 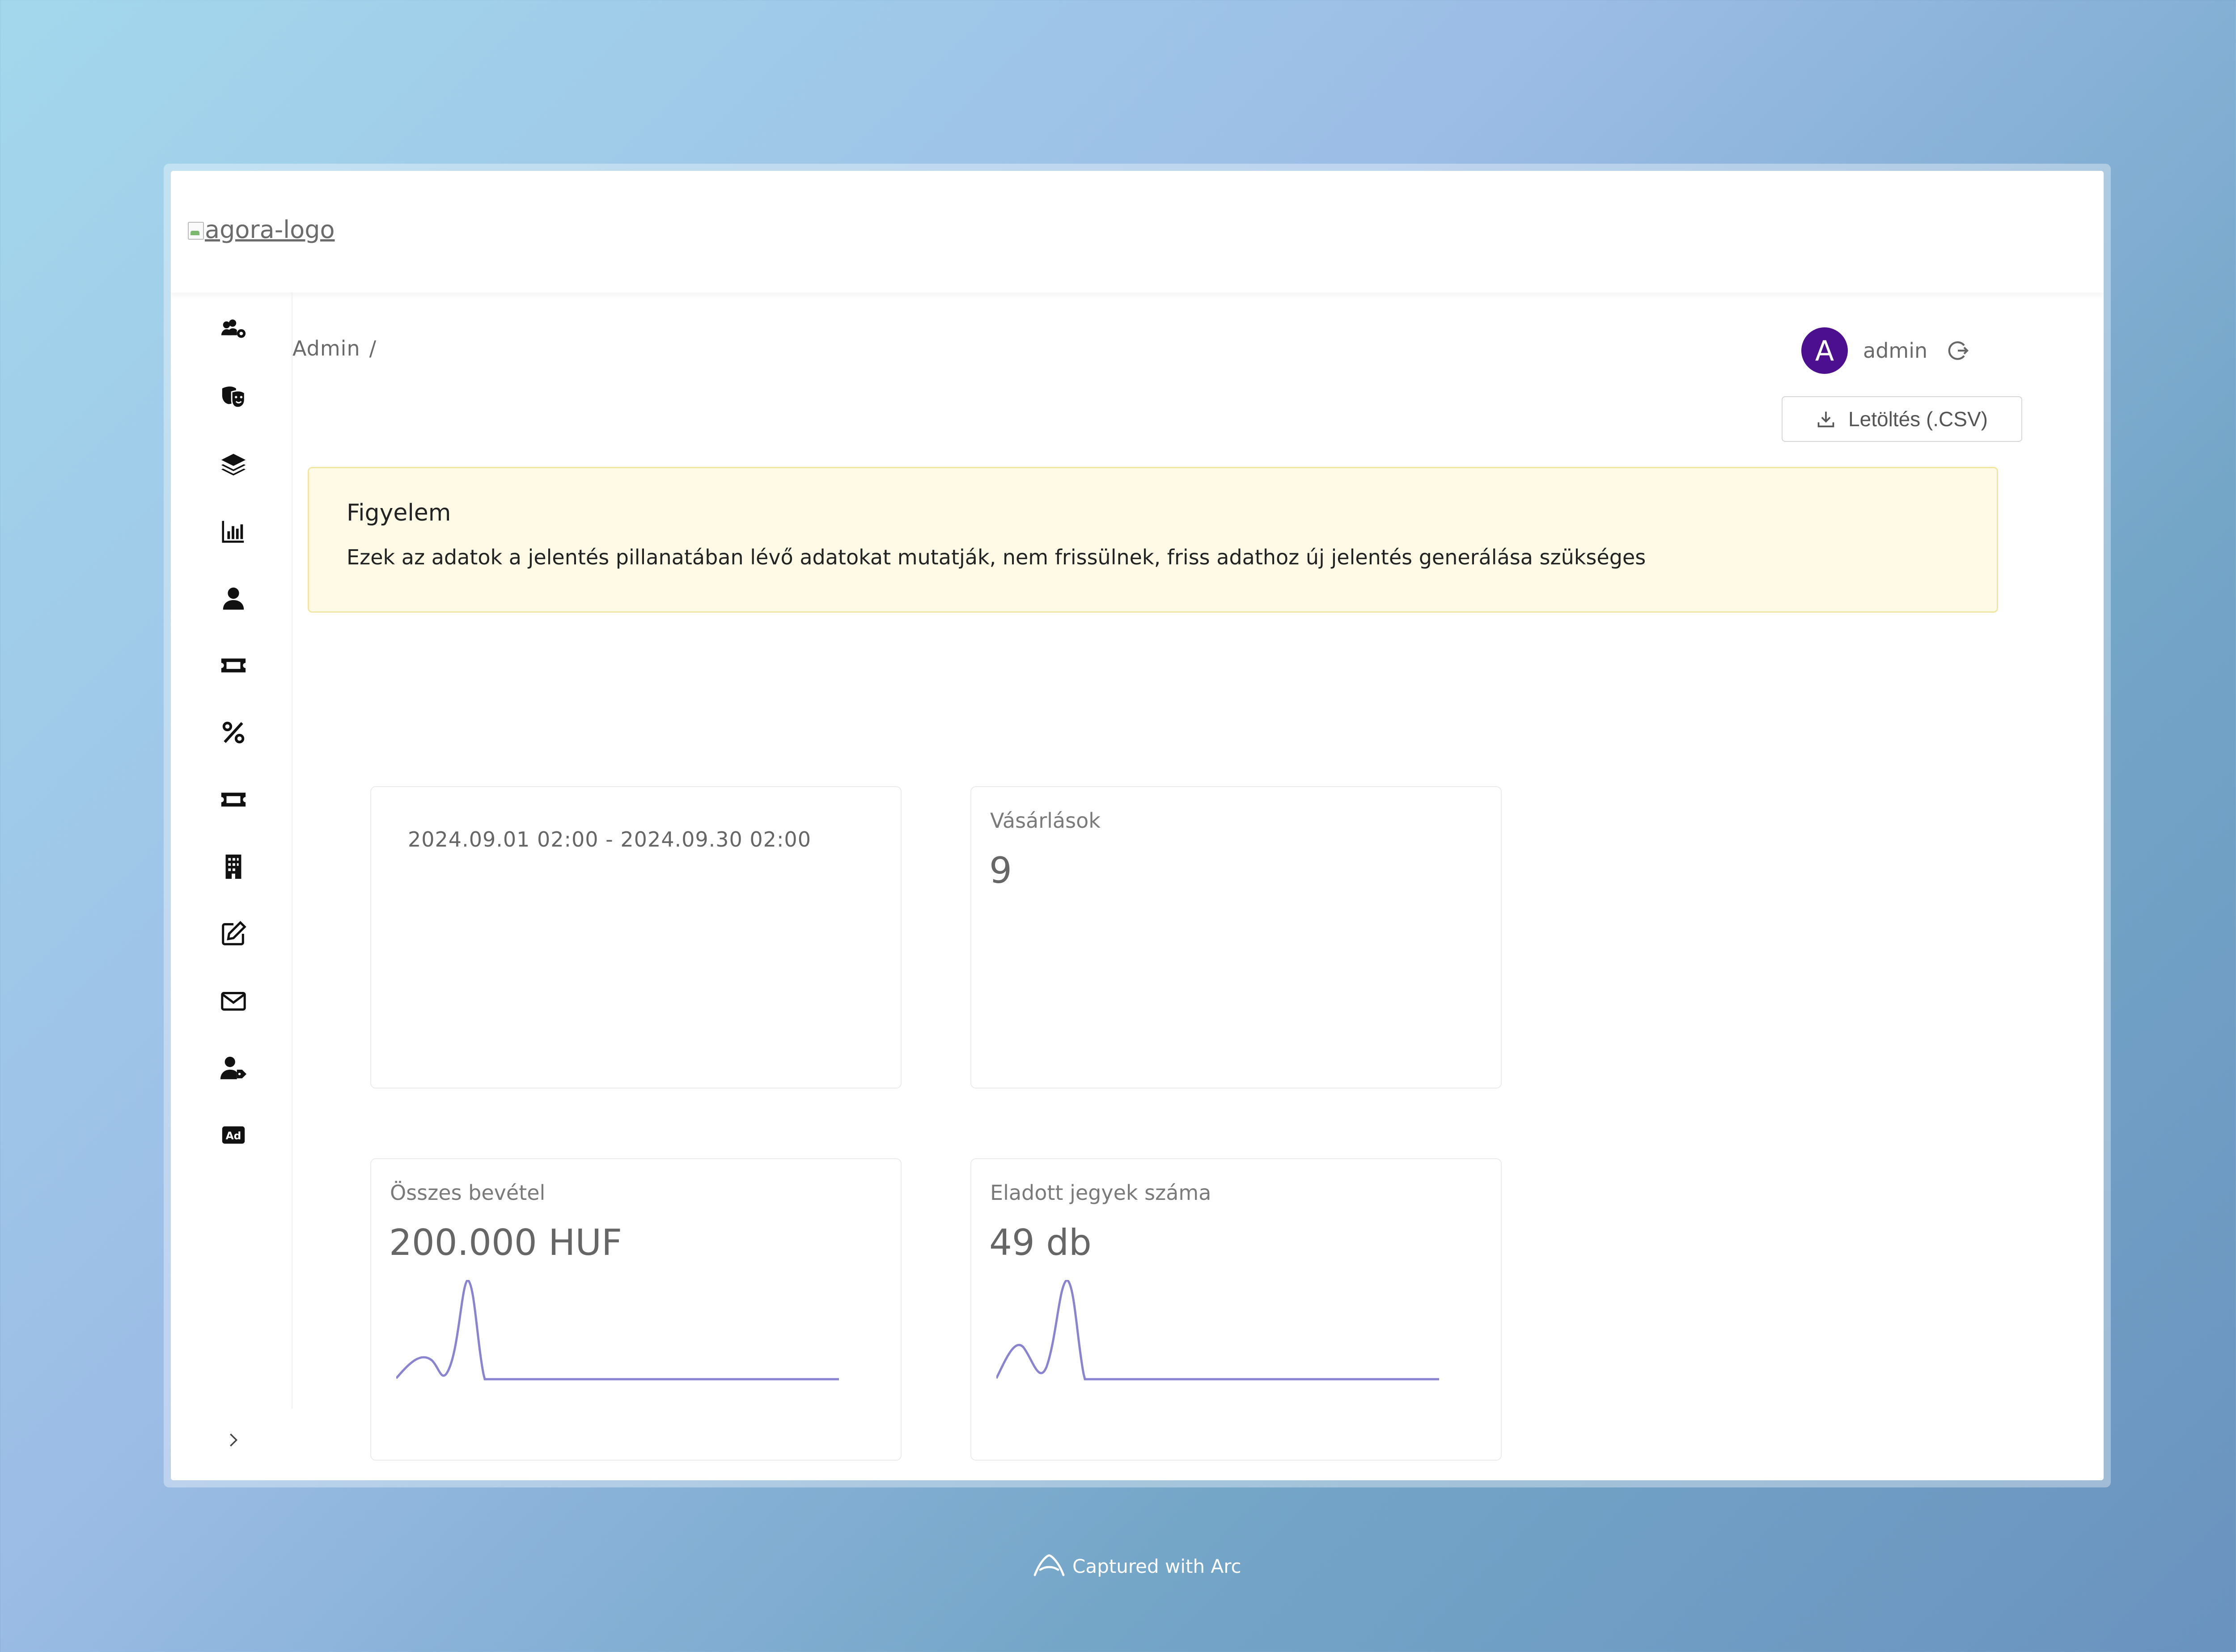 What do you see at coordinates (234, 531) in the screenshot?
I see `bar-chart-icon` at bounding box center [234, 531].